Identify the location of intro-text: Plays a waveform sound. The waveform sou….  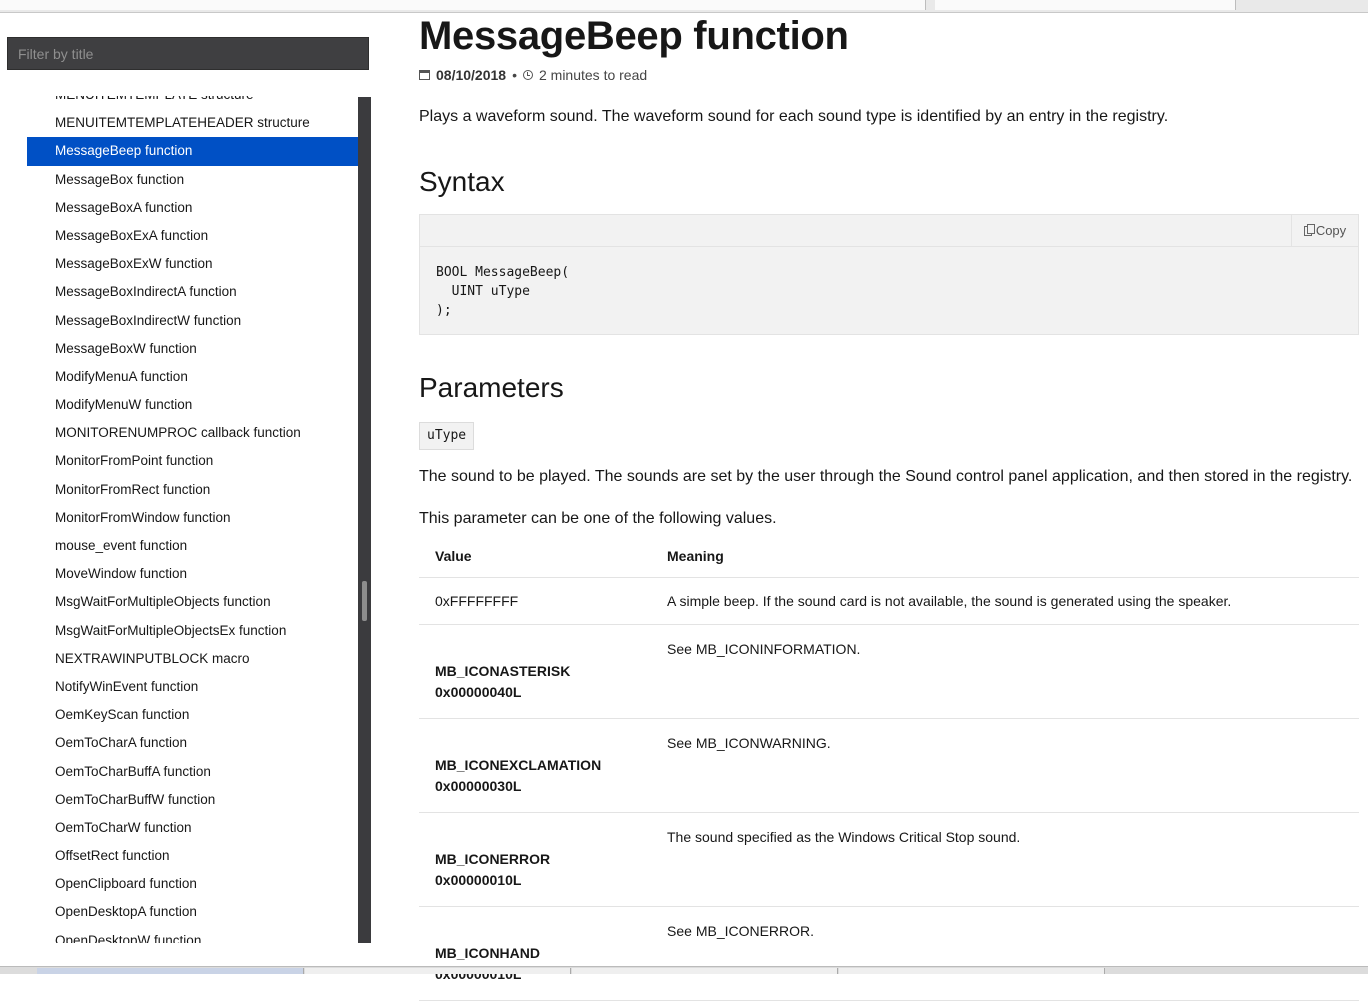
(794, 116).